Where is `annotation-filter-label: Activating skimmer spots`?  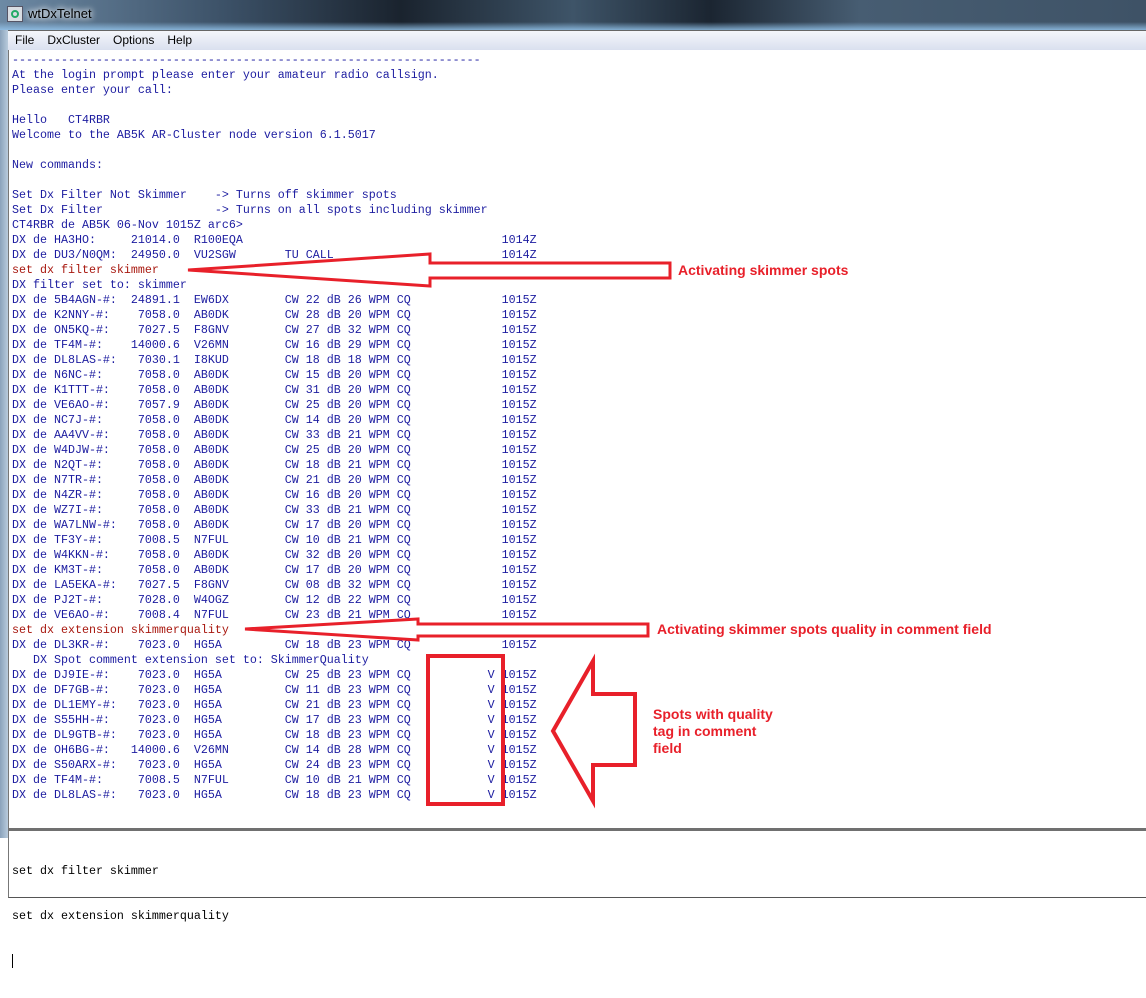 annotation-filter-label: Activating skimmer spots is located at coordinates (763, 270).